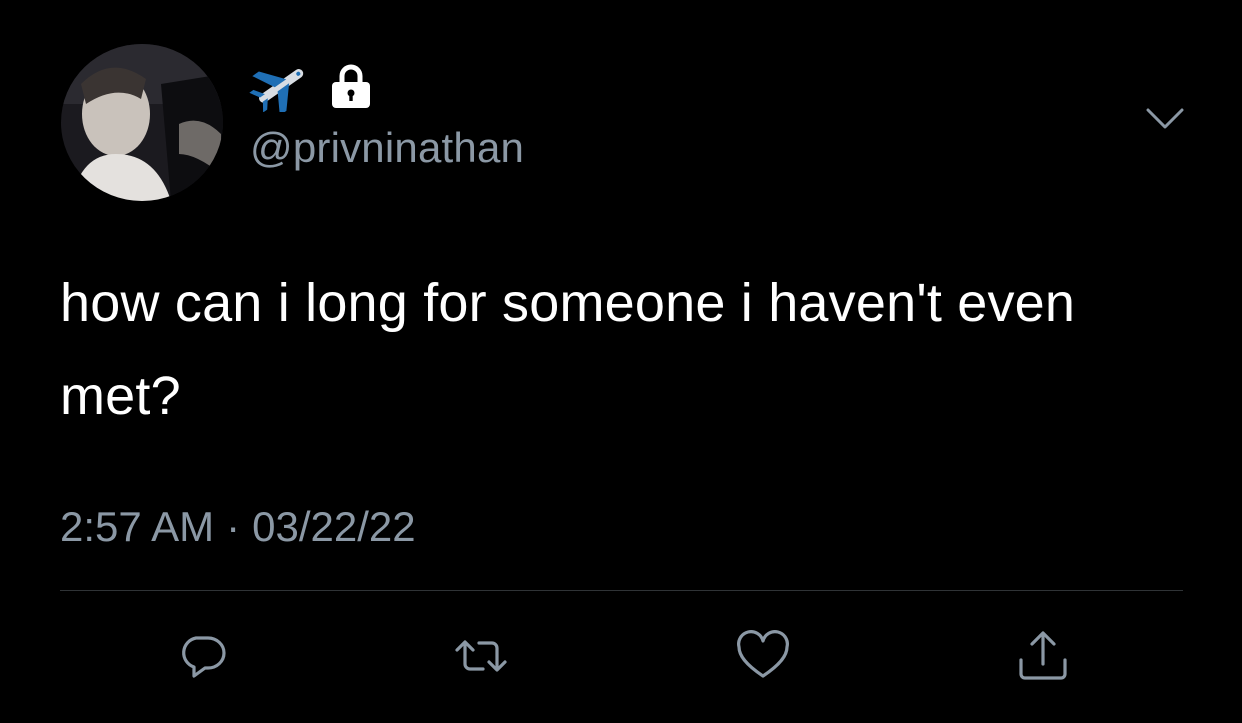 Image resolution: width=1242 pixels, height=723 pixels. Describe the element at coordinates (276, 90) in the screenshot. I see `airplane-icon` at that location.